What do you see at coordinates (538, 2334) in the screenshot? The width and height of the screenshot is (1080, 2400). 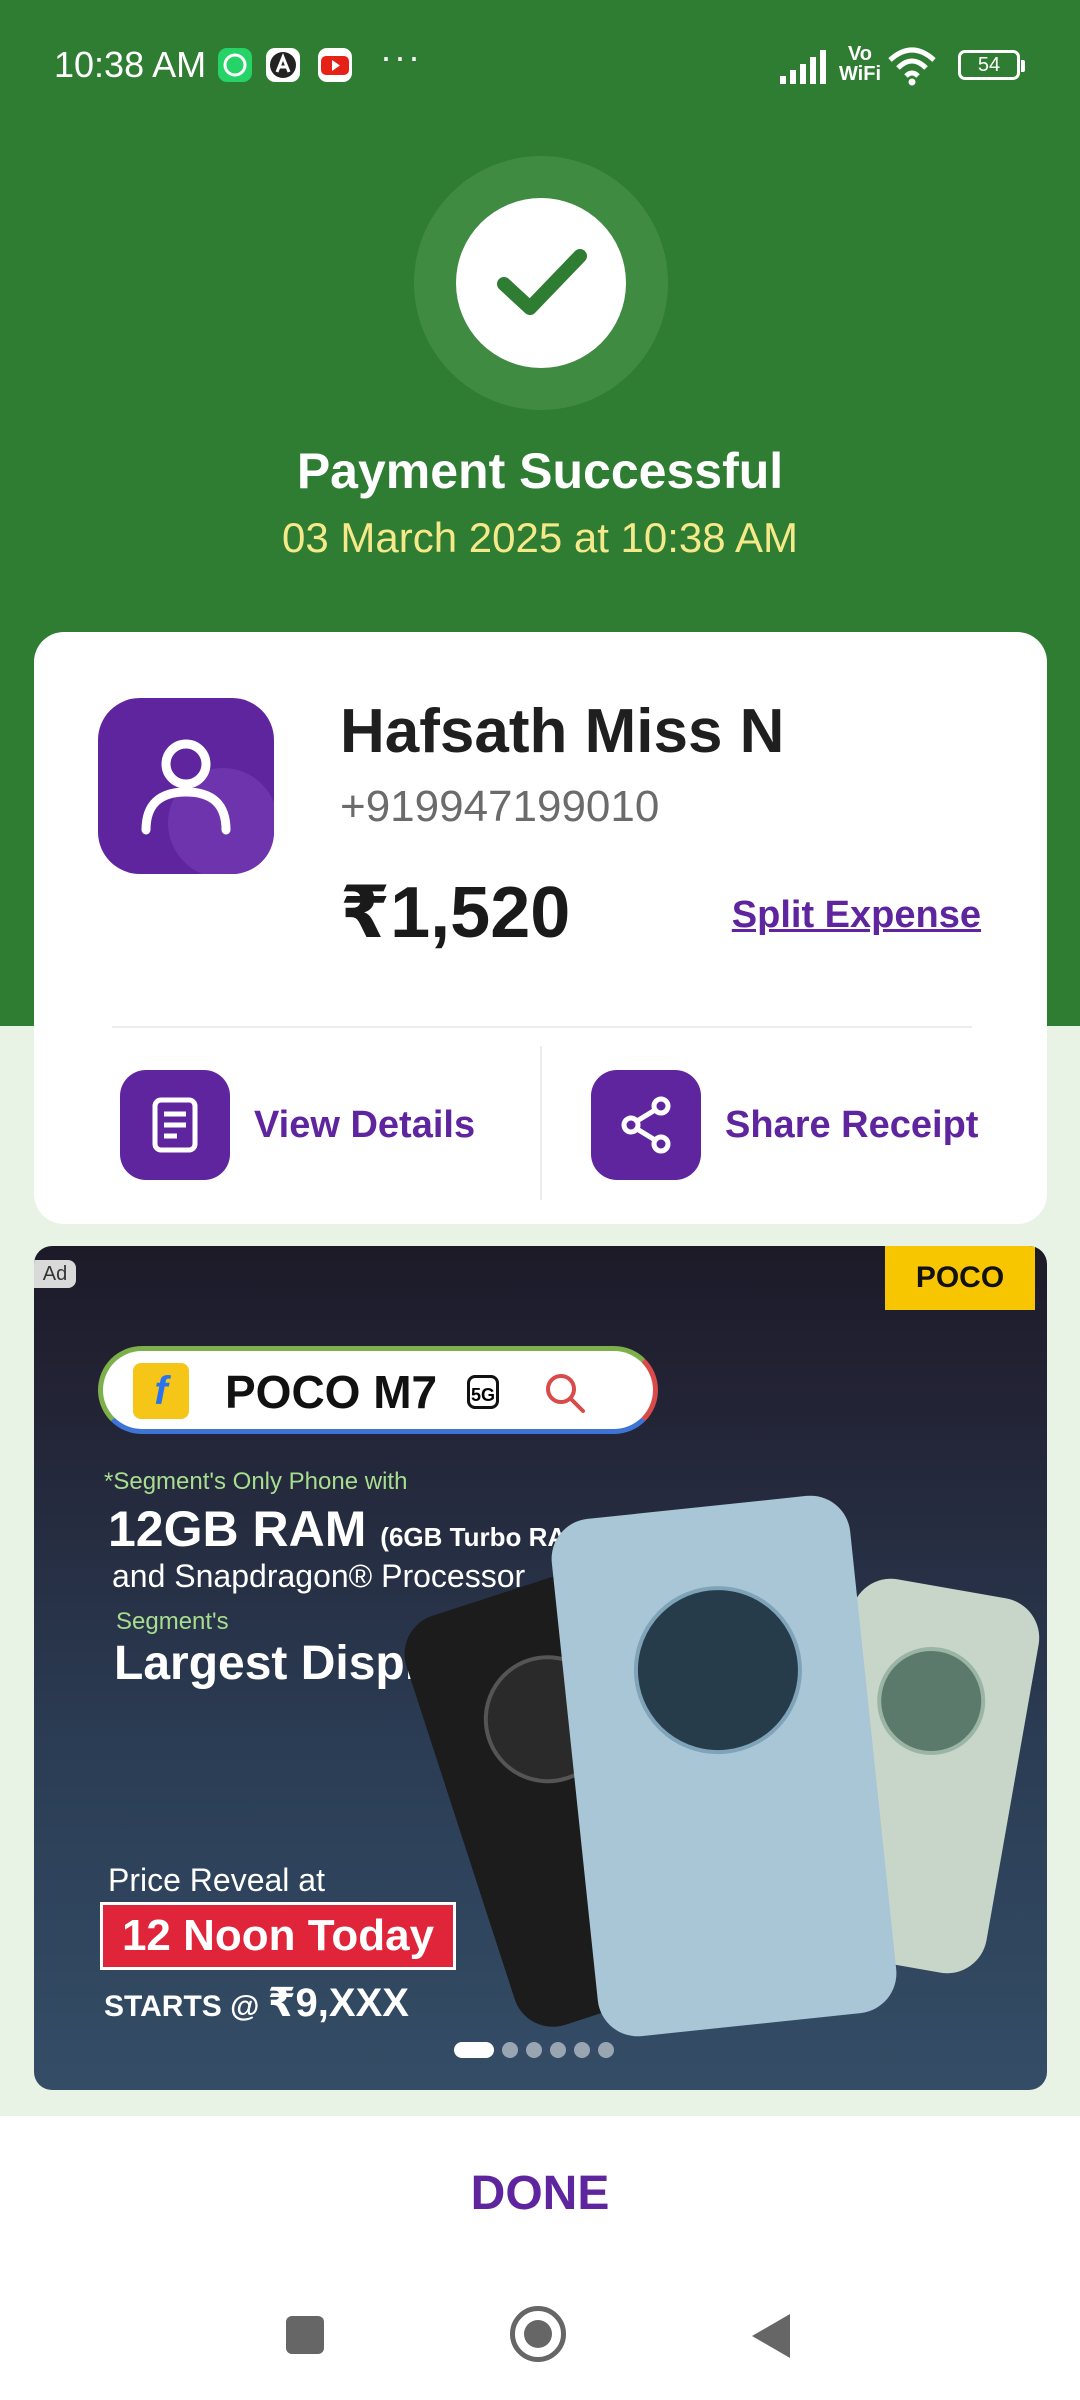 I see `home-nav-icon` at bounding box center [538, 2334].